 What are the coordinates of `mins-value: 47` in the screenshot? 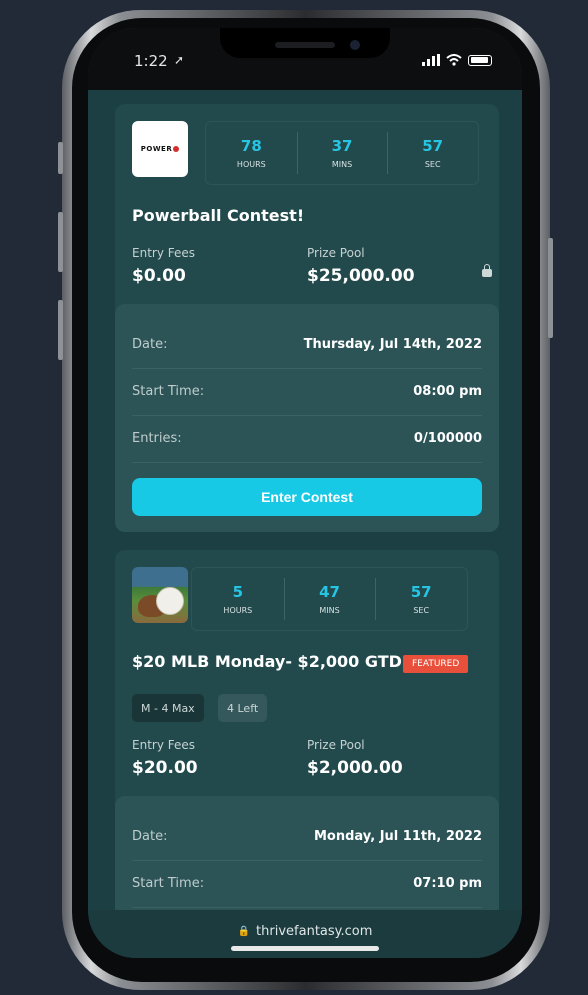 It's located at (329, 592).